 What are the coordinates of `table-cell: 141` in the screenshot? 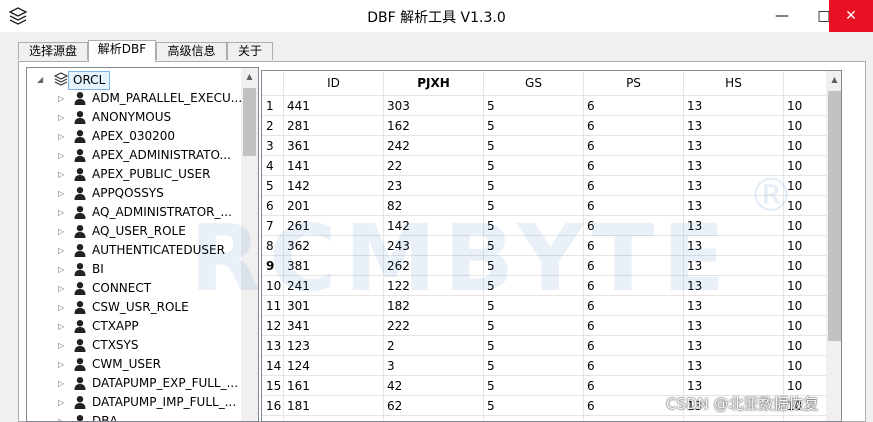 It's located at (334, 166).